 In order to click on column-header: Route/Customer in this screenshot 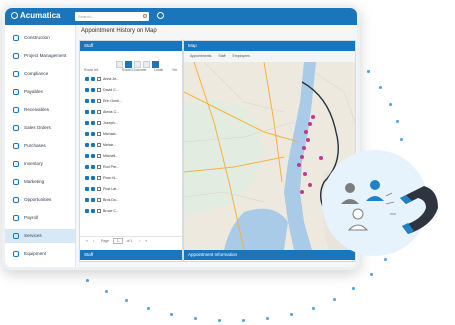, I will do `click(134, 70)`.